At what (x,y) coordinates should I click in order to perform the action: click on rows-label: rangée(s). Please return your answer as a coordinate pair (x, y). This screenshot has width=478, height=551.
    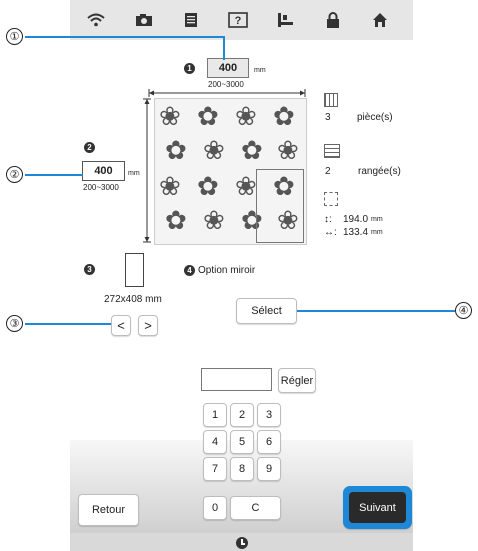
    Looking at the image, I should click on (379, 171).